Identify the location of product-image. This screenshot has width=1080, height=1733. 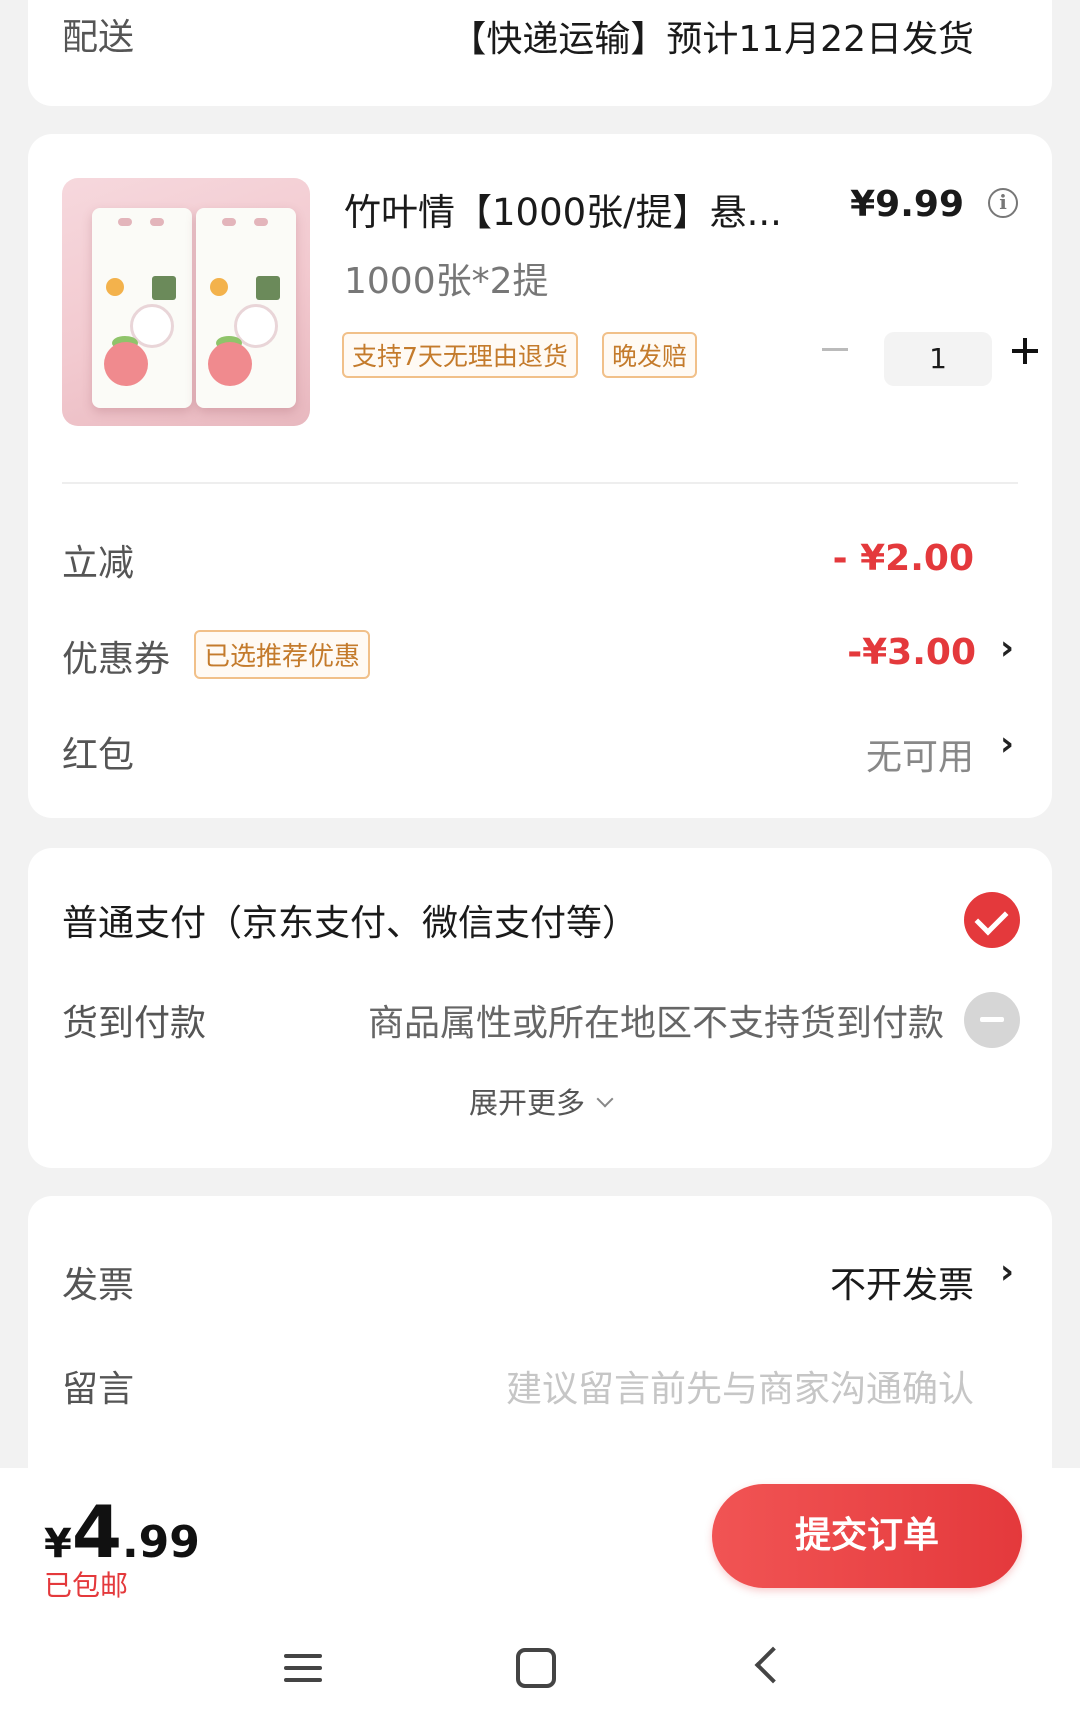
(186, 302).